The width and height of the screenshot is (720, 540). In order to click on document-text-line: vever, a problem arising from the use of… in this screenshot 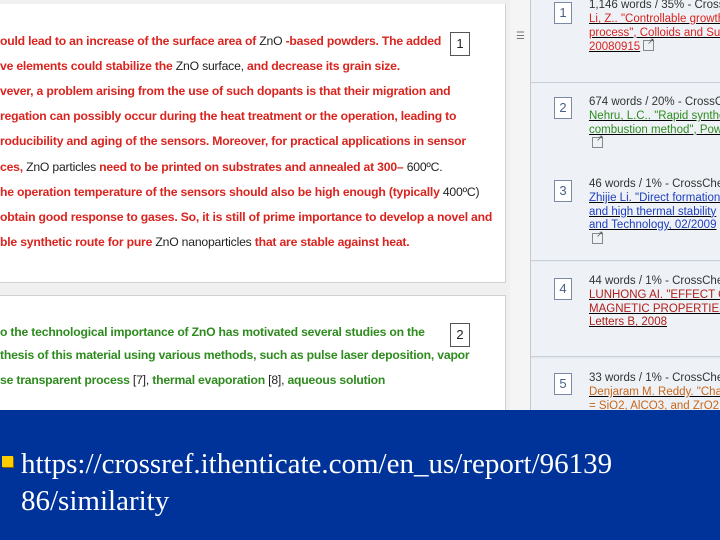, I will do `click(225, 91)`.